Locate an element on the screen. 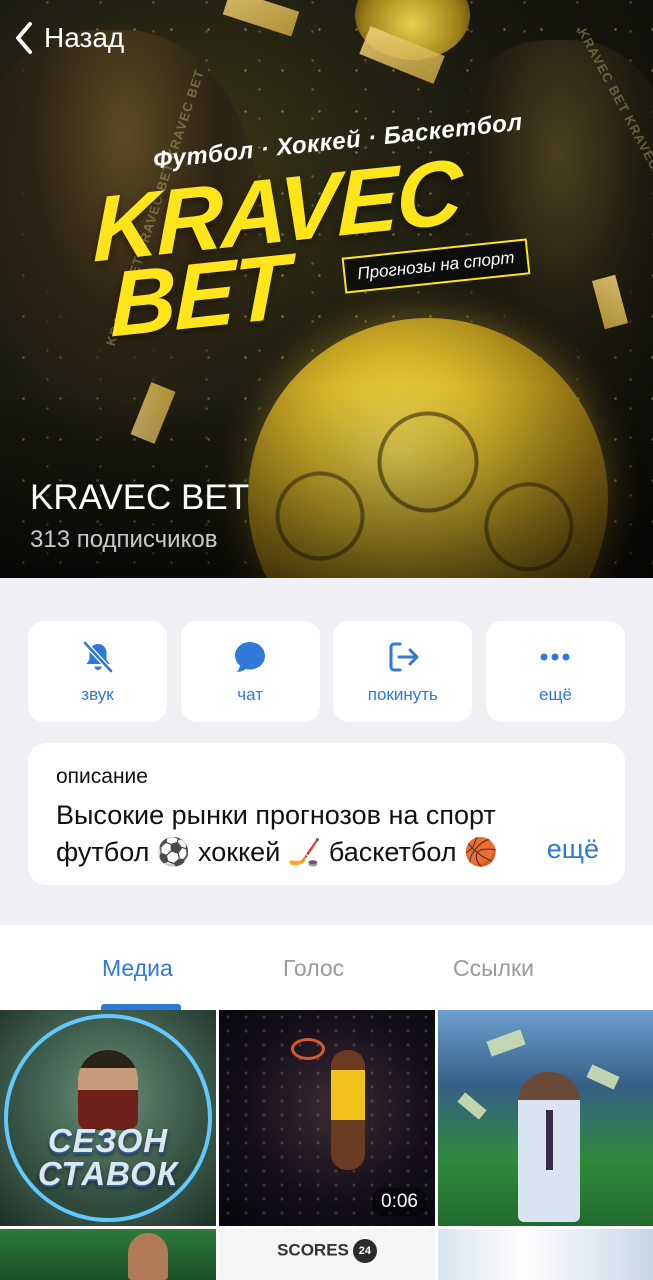 This screenshot has height=1280, width=653. description-more-link: ещё is located at coordinates (557, 849).